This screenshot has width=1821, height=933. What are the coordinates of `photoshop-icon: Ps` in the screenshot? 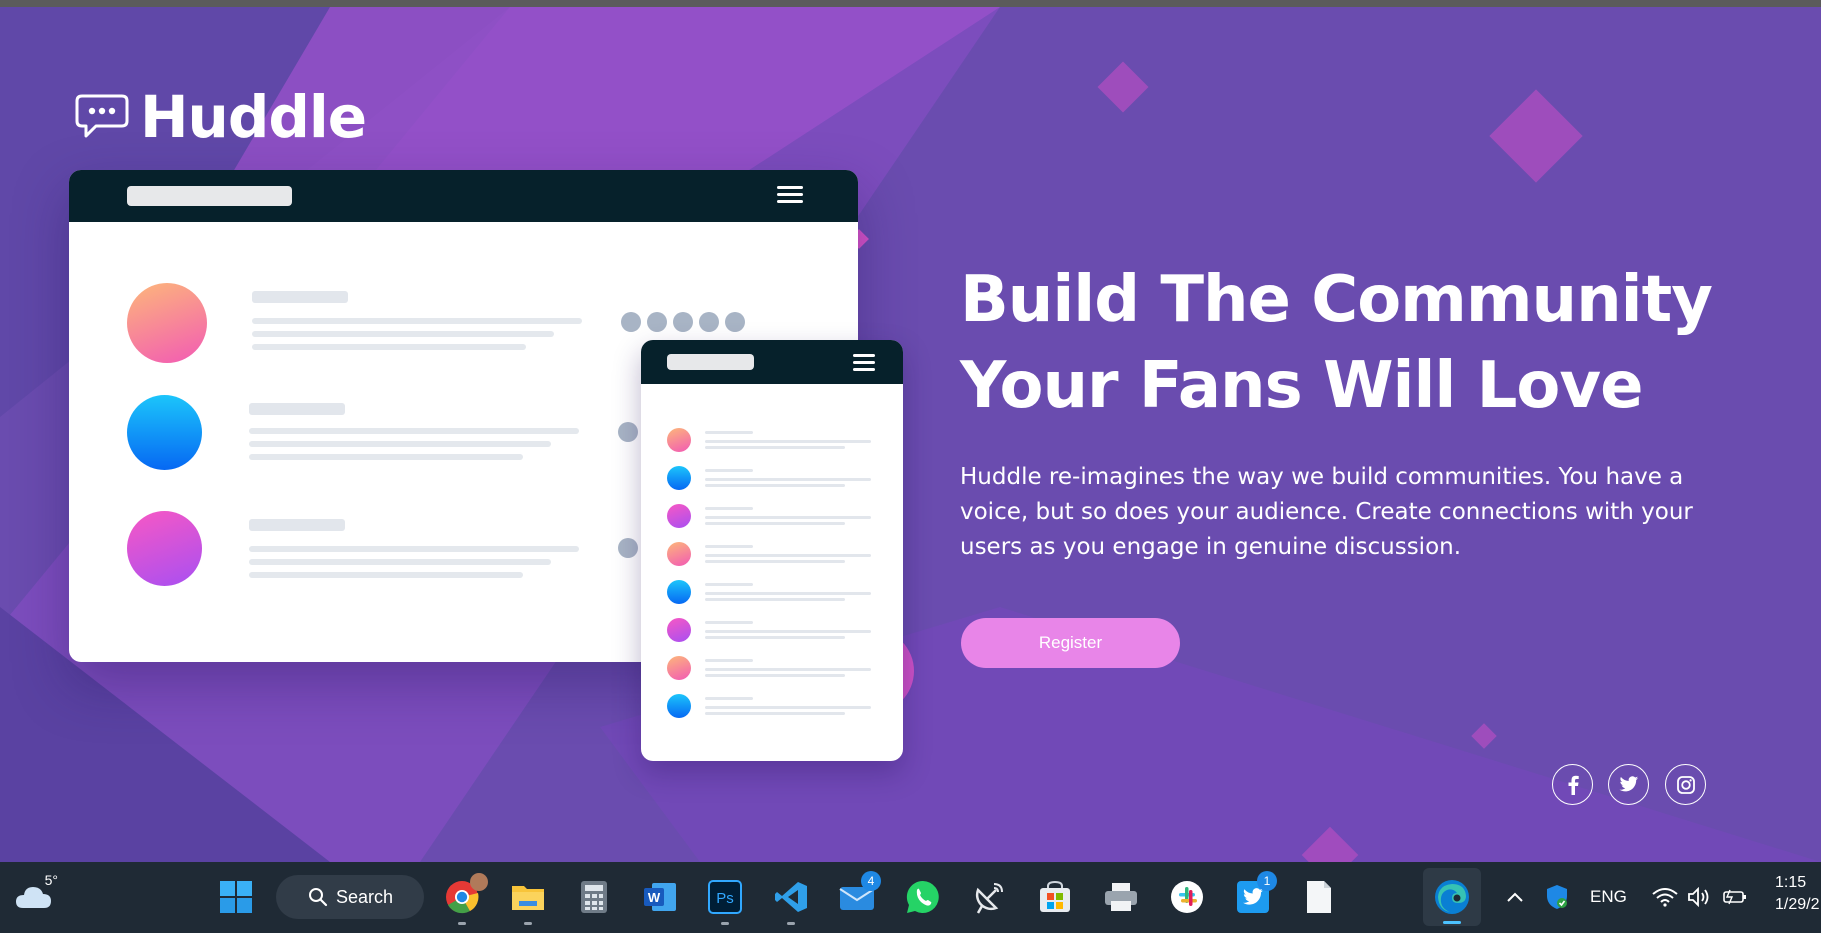 It's located at (725, 897).